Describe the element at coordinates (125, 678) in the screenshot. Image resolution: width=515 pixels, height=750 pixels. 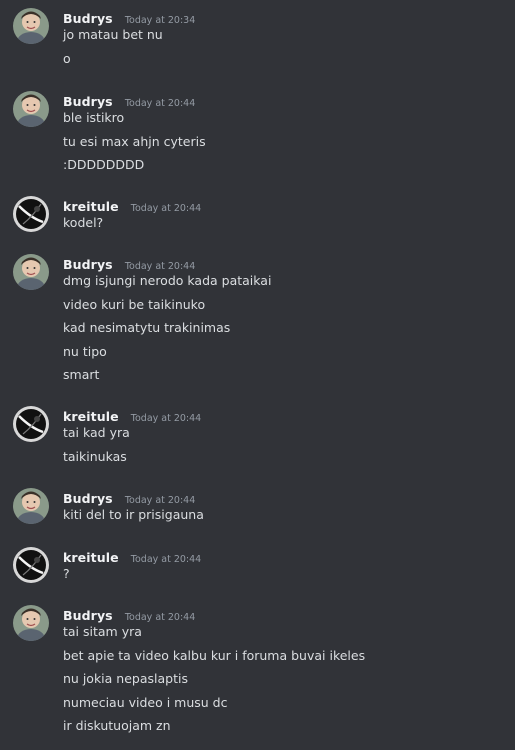
I see `message-text: nu jokia nepaslaptis` at that location.